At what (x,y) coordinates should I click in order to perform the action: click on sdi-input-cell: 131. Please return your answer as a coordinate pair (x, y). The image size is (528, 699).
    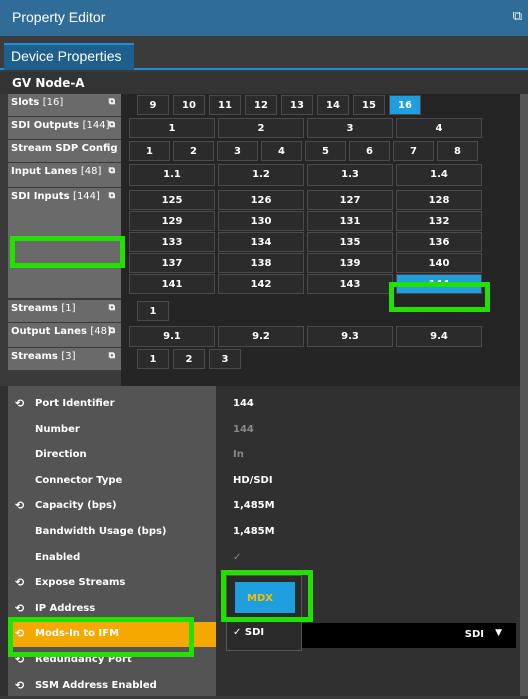
    Looking at the image, I should click on (350, 221).